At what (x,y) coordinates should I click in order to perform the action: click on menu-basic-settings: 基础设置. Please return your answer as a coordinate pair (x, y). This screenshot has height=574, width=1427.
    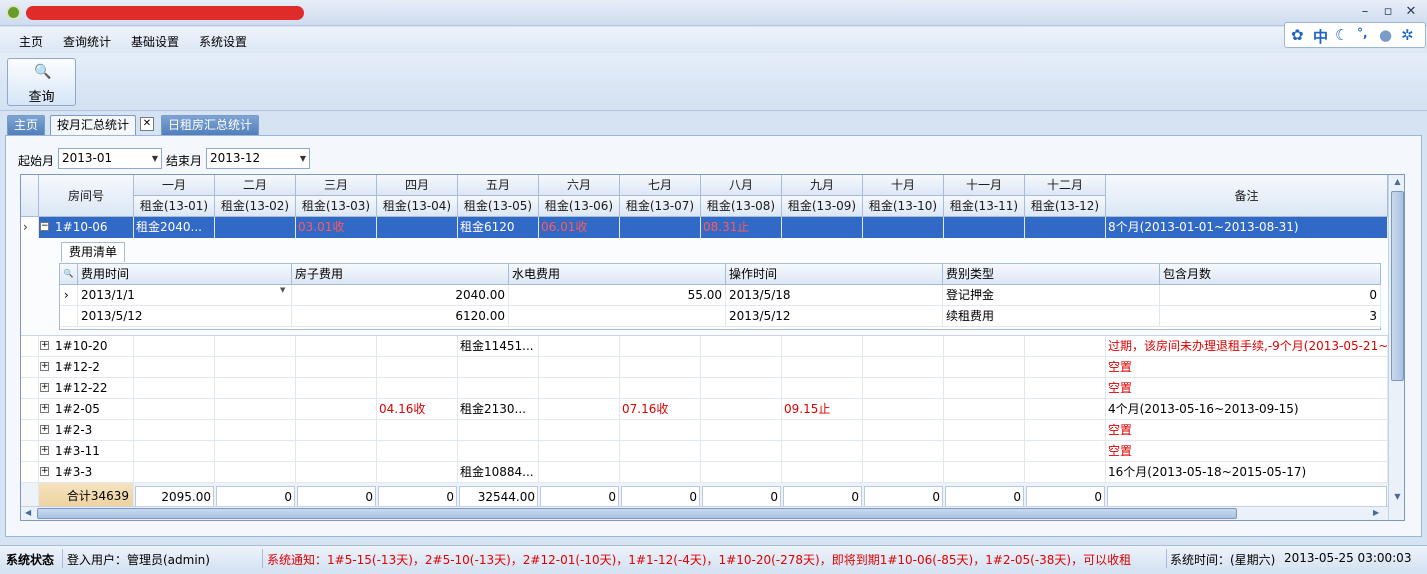
    Looking at the image, I should click on (155, 41).